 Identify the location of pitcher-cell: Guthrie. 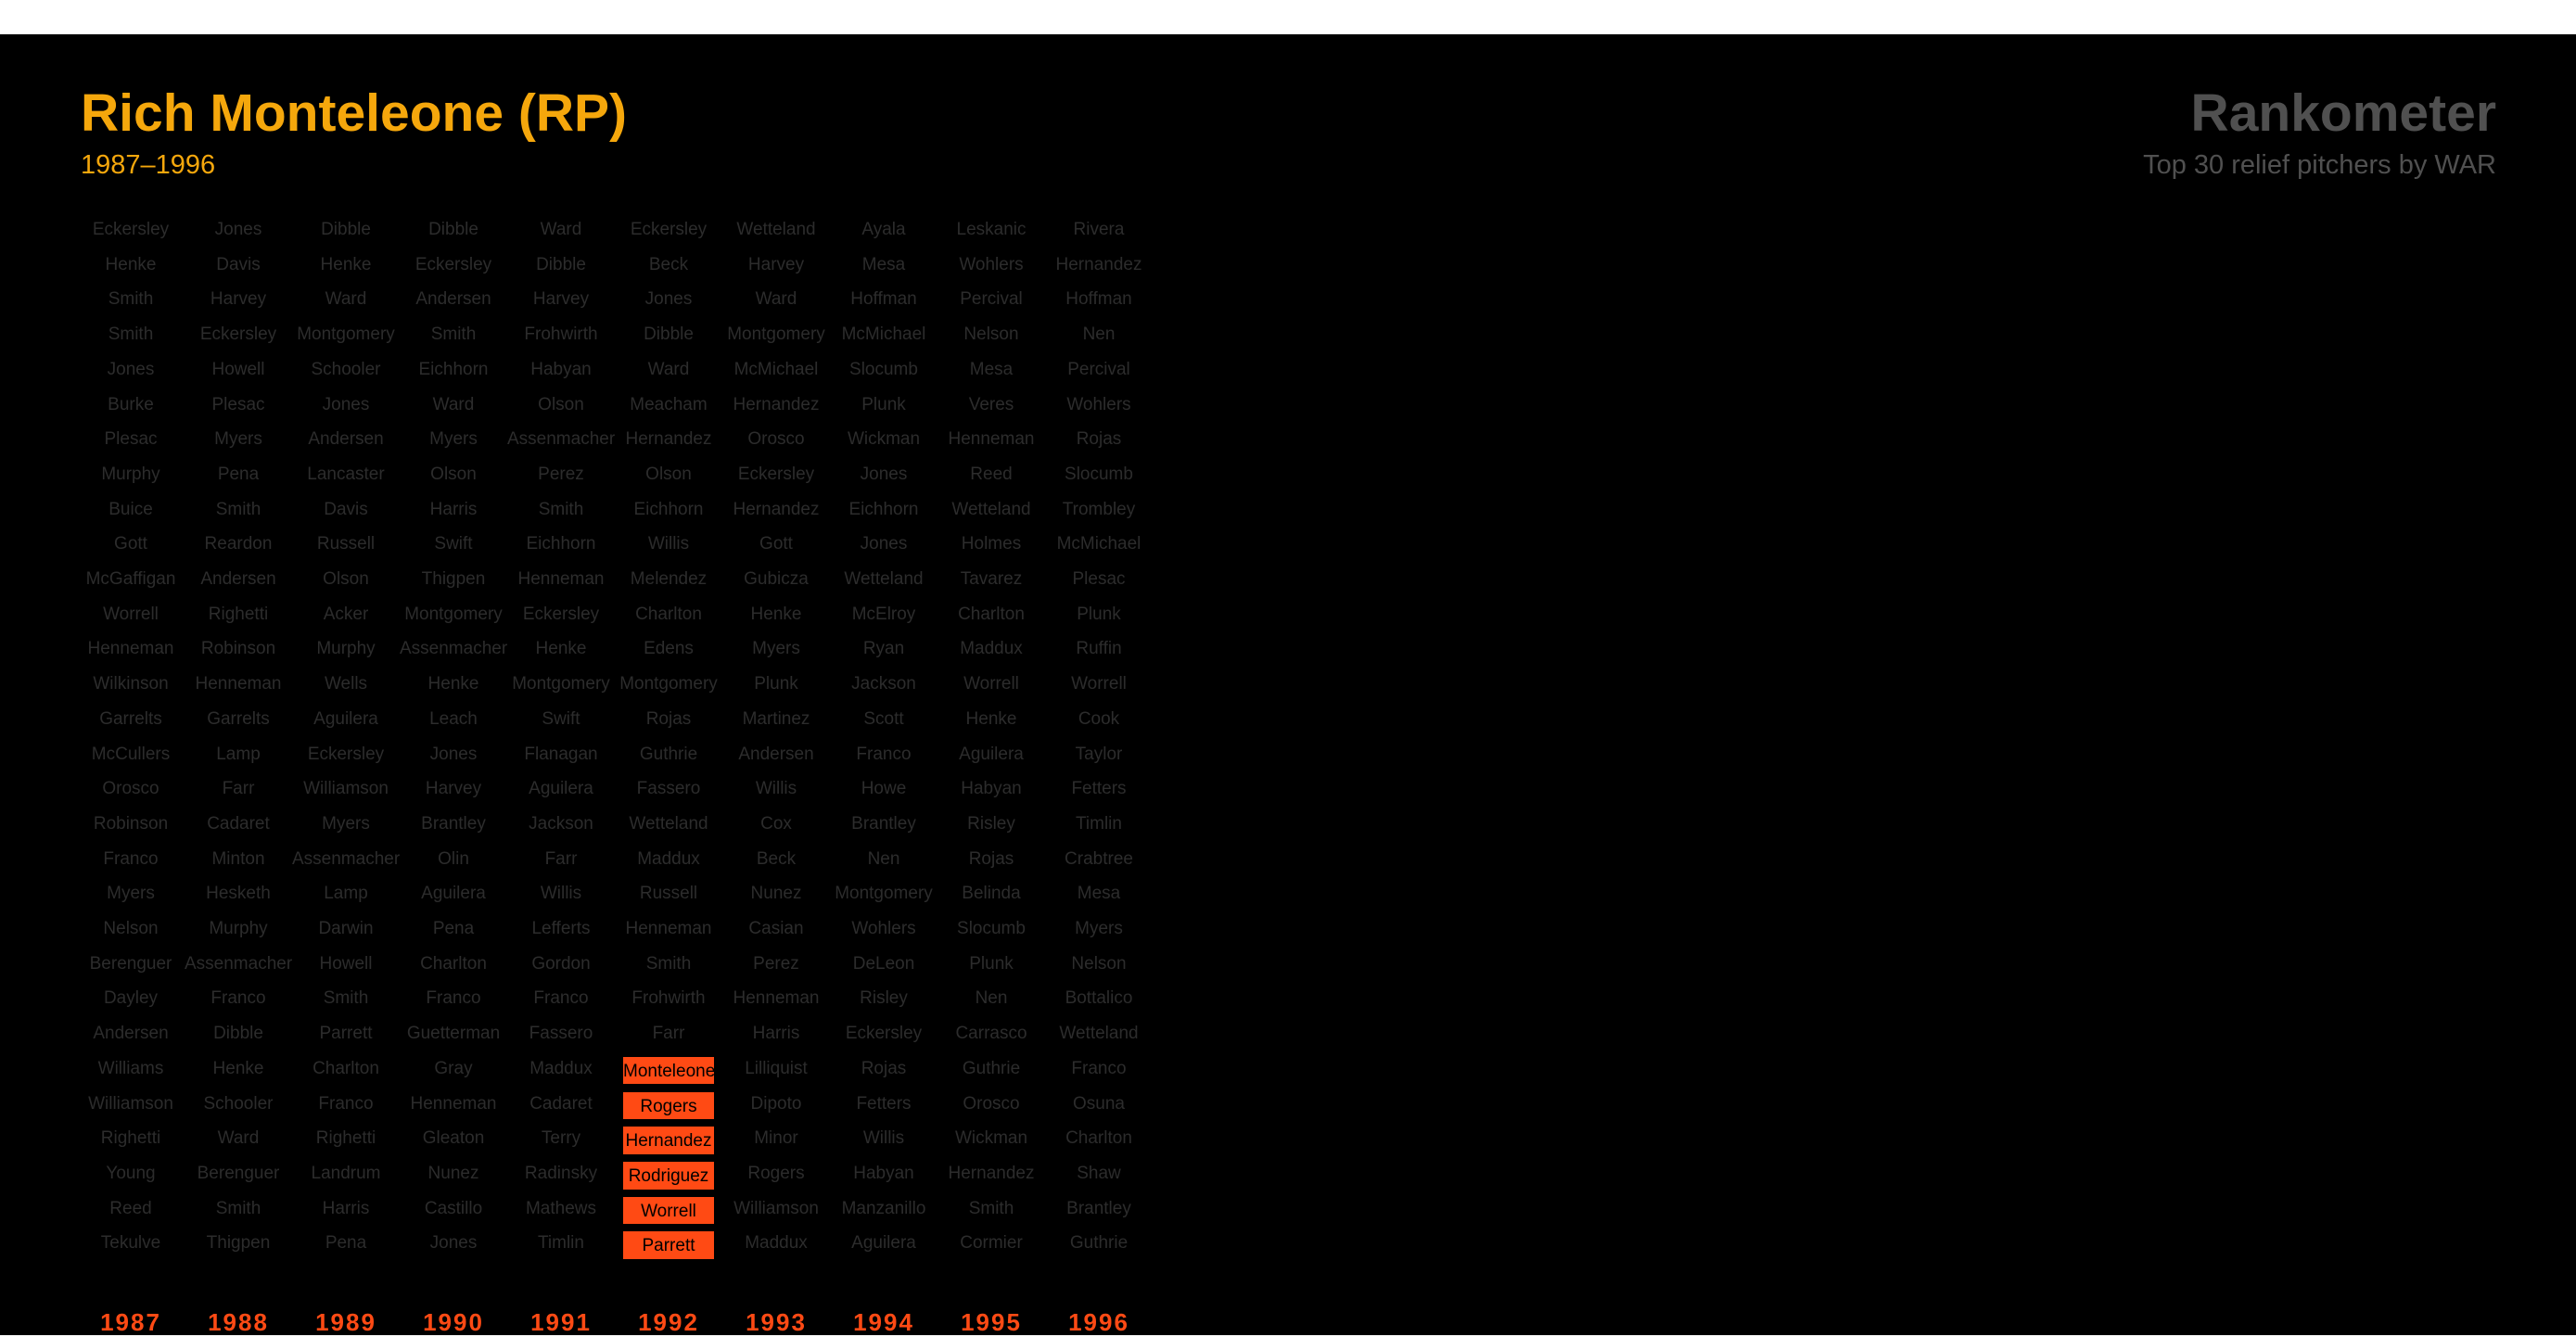
(991, 1068).